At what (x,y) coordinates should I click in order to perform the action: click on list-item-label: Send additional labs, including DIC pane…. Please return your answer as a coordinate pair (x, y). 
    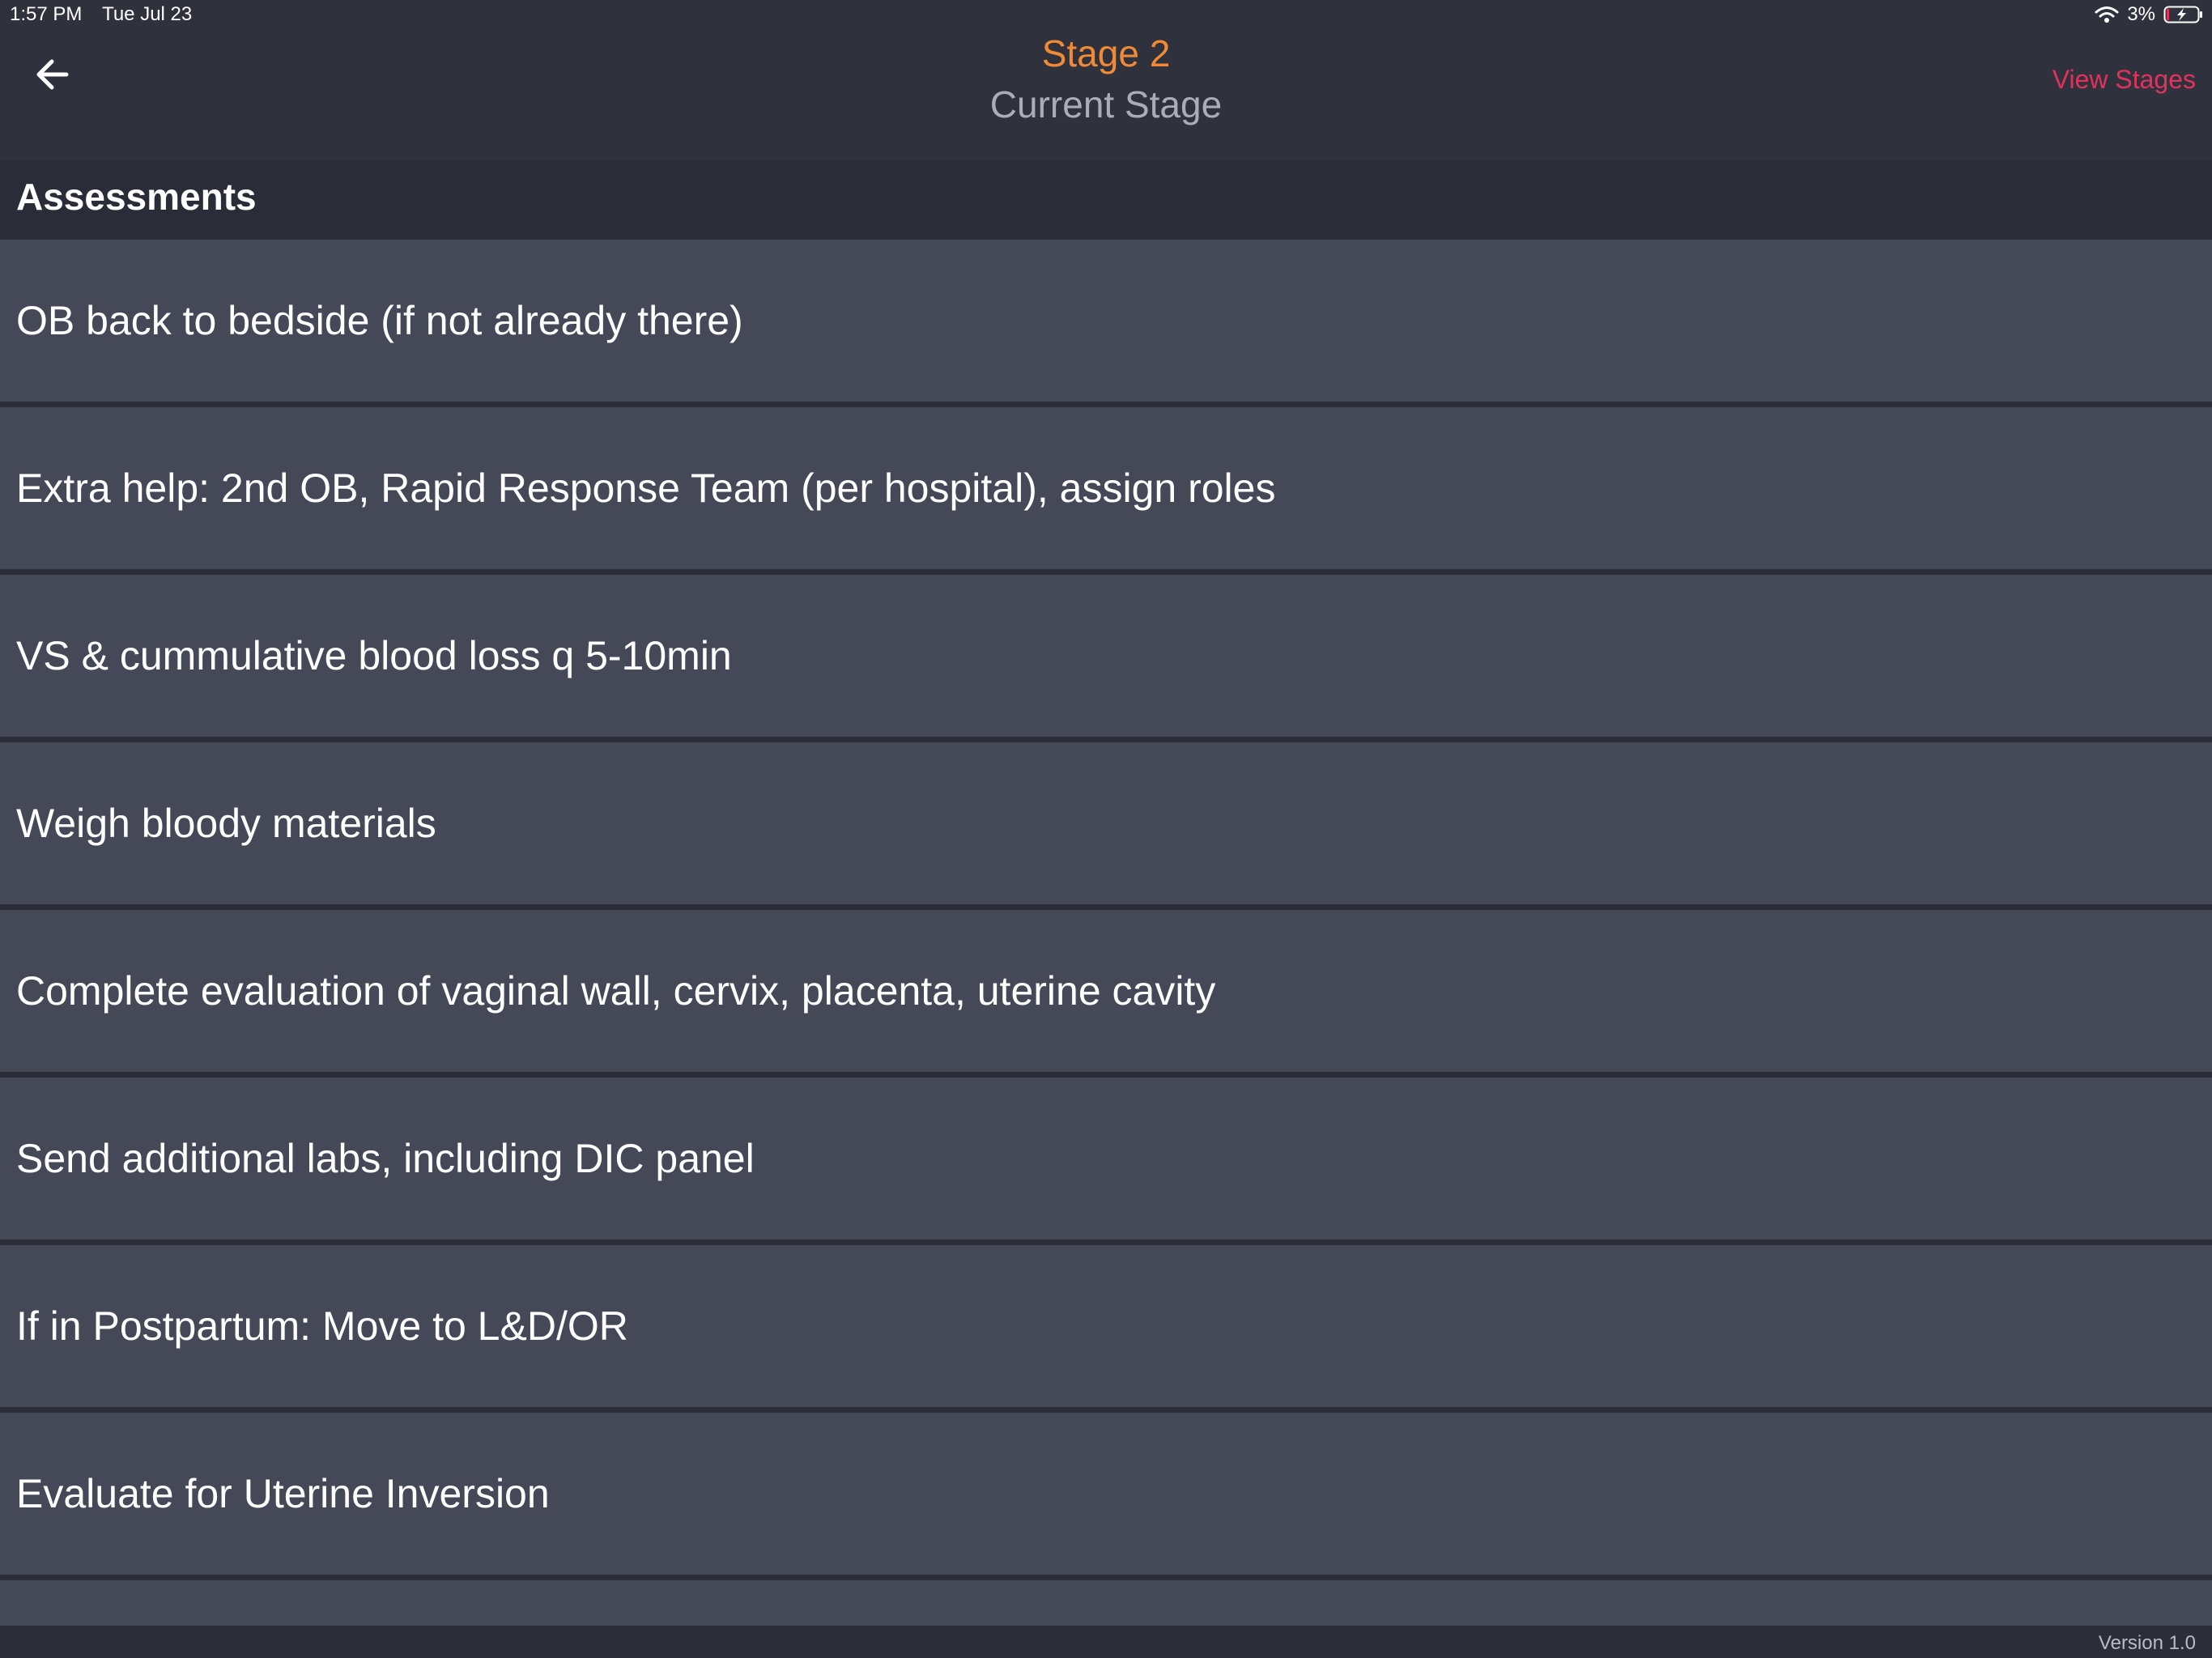
    Looking at the image, I should click on (385, 1158).